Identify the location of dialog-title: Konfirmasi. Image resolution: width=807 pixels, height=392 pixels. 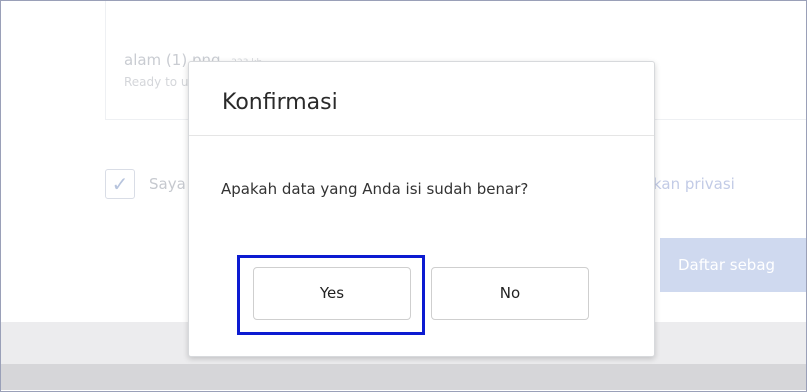
(280, 102).